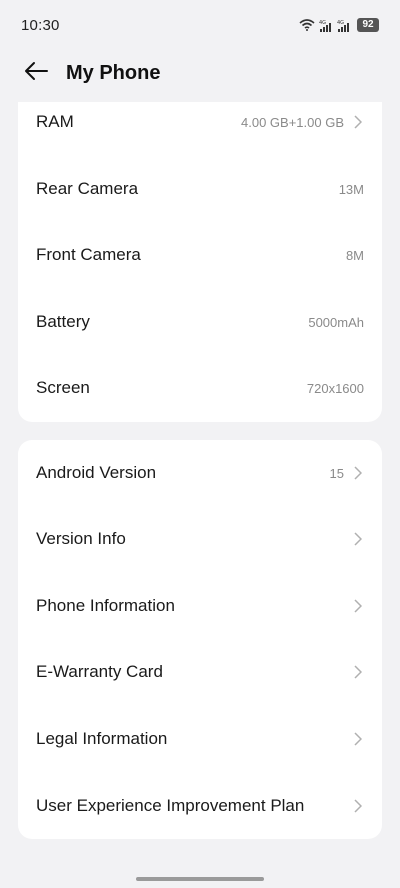  Describe the element at coordinates (200, 255) in the screenshot. I see `spec-row-front-camera: Front Camera 8M` at that location.